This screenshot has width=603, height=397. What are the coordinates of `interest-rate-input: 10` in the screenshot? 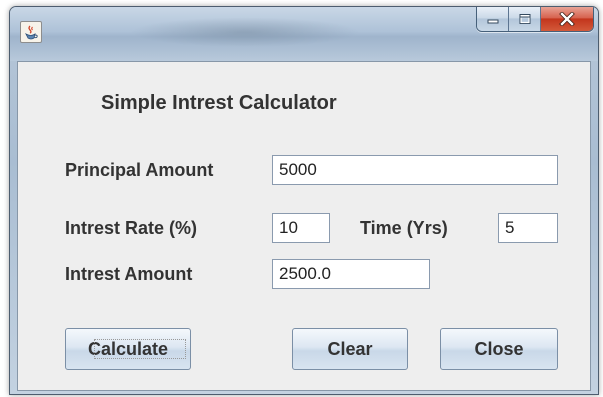 It's located at (301, 228).